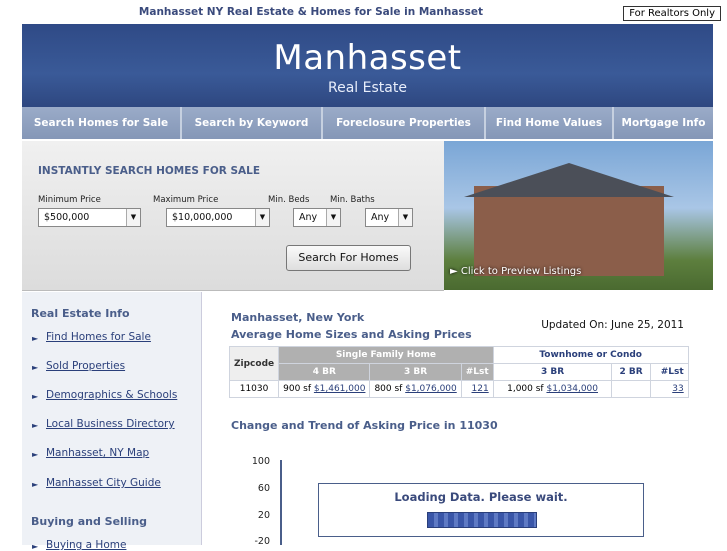  I want to click on beds-select: Any ▼, so click(317, 217).